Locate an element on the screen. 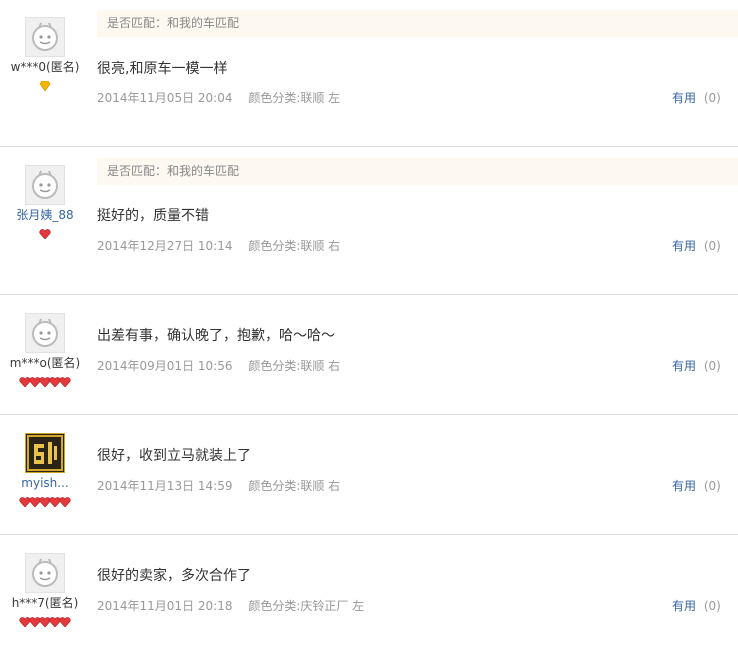  review-meta: 2014年09月01日 10:56 颜色分类:联顺 右 is located at coordinates (218, 366).